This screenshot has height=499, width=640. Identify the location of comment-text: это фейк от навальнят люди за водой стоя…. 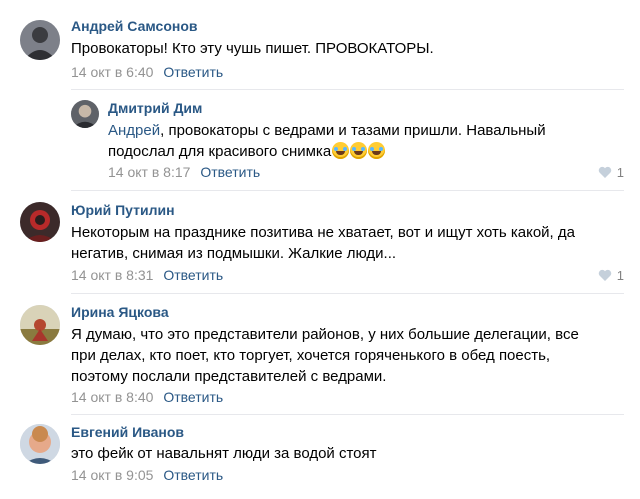
(224, 453).